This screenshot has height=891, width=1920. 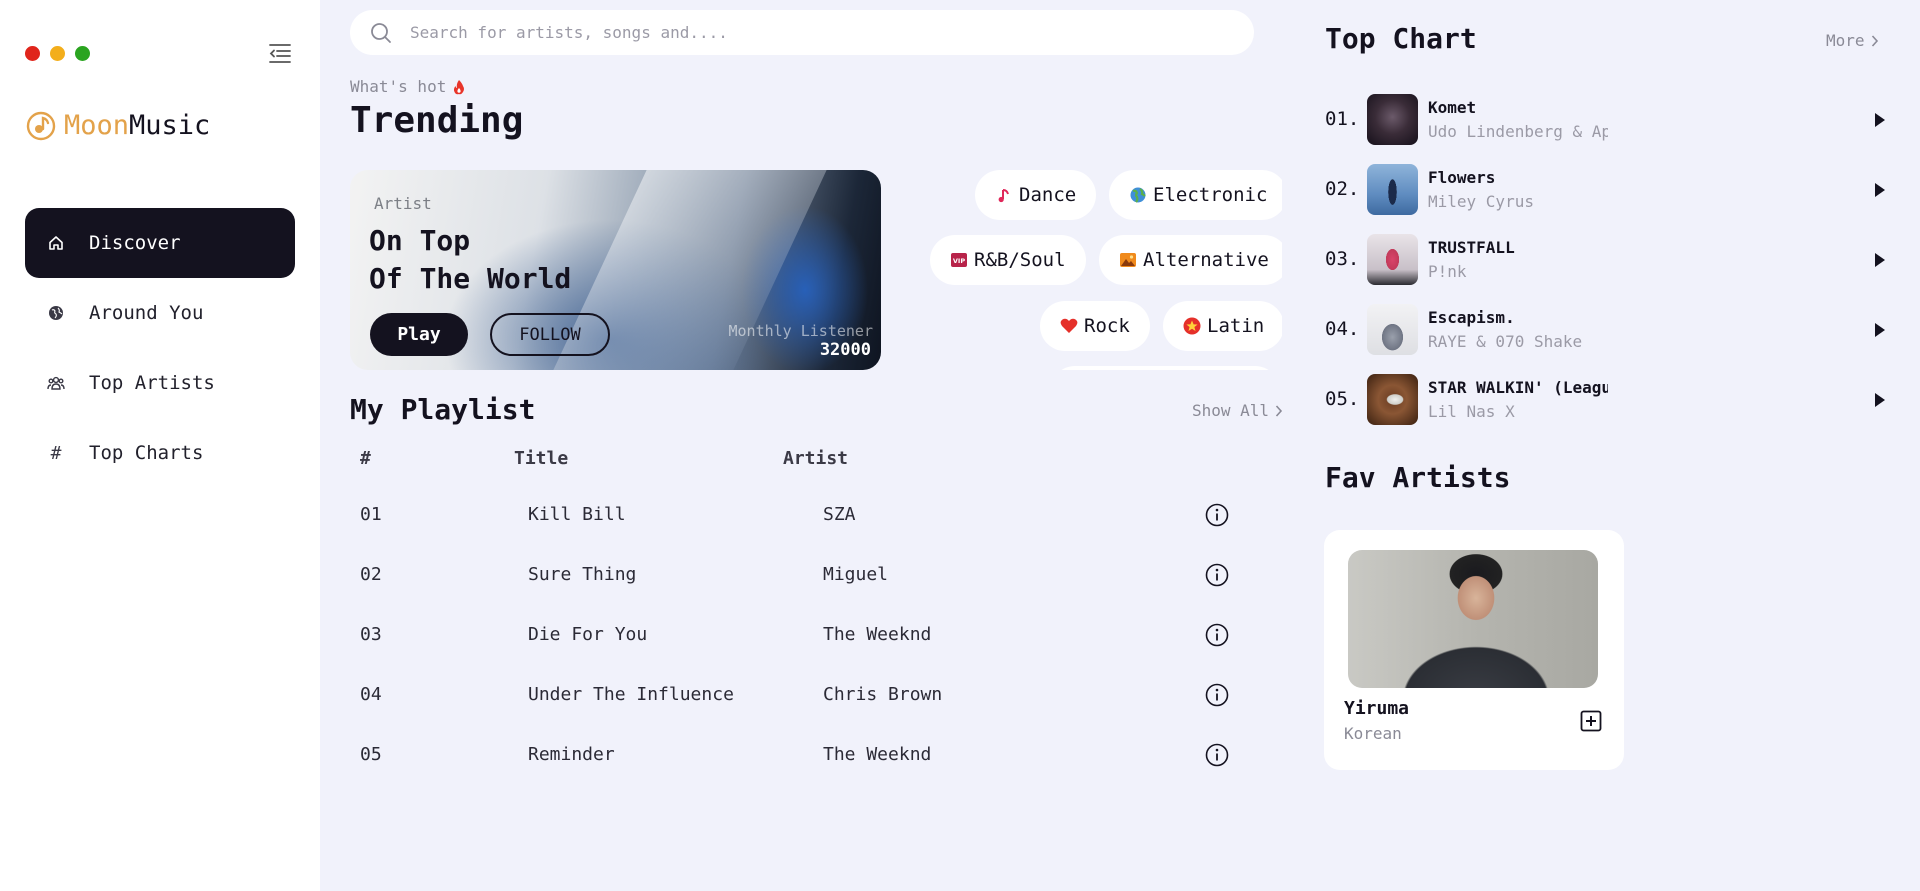 I want to click on chart-song-title: Flowers, so click(x=1462, y=177).